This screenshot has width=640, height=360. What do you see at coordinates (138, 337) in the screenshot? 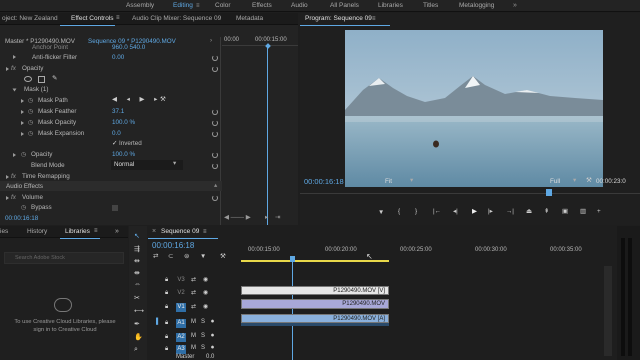
I see `hand-icon: ✋` at bounding box center [138, 337].